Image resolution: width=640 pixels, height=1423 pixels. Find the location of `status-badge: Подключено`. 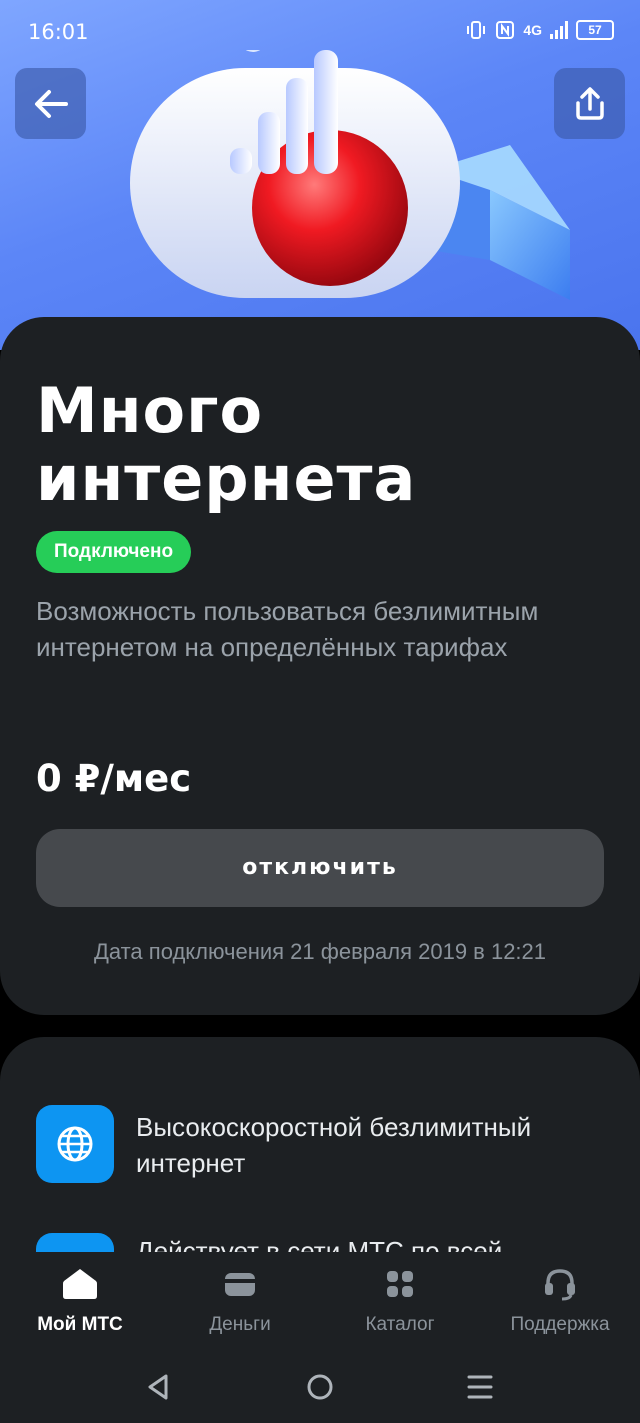

status-badge: Подключено is located at coordinates (114, 552).